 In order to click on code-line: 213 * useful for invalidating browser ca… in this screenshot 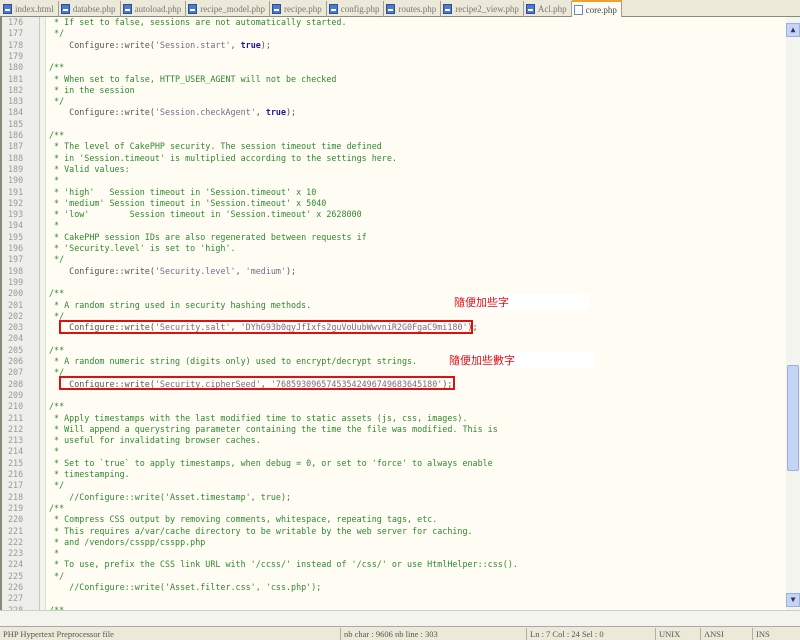, I will do `click(394, 440)`.